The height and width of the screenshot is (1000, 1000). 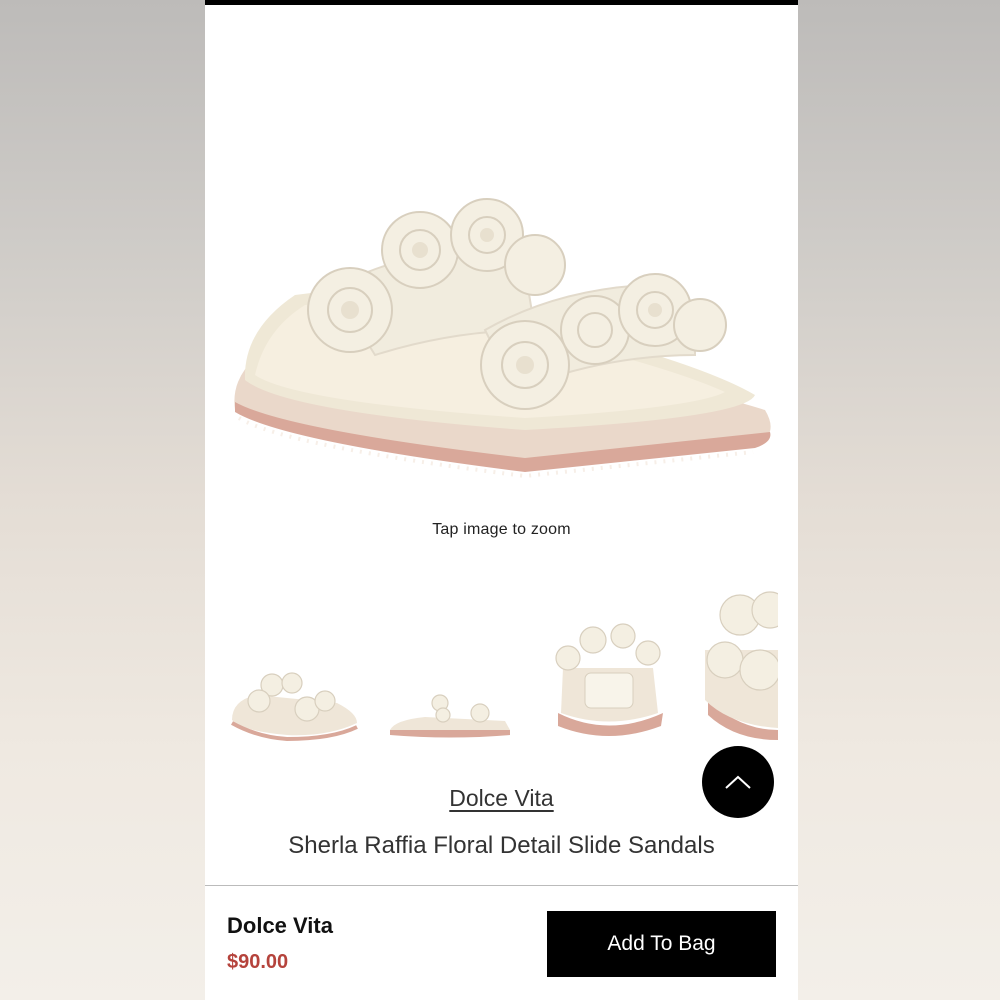 What do you see at coordinates (501, 670) in the screenshot?
I see `thumbnail-strip` at bounding box center [501, 670].